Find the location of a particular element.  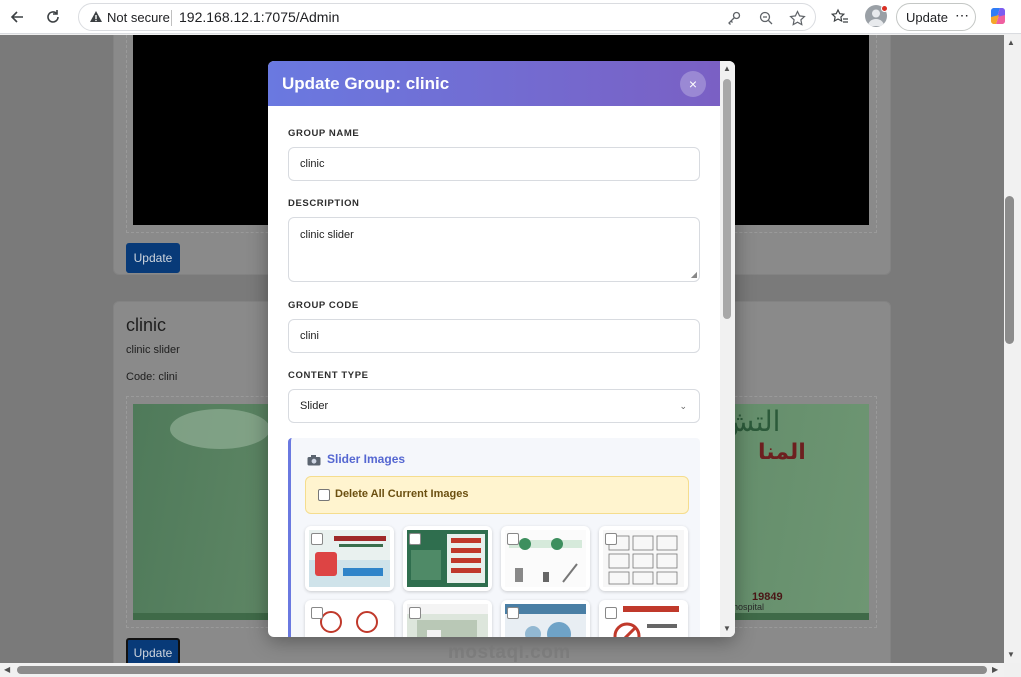

banner-footer: hospital is located at coordinates (749, 607).